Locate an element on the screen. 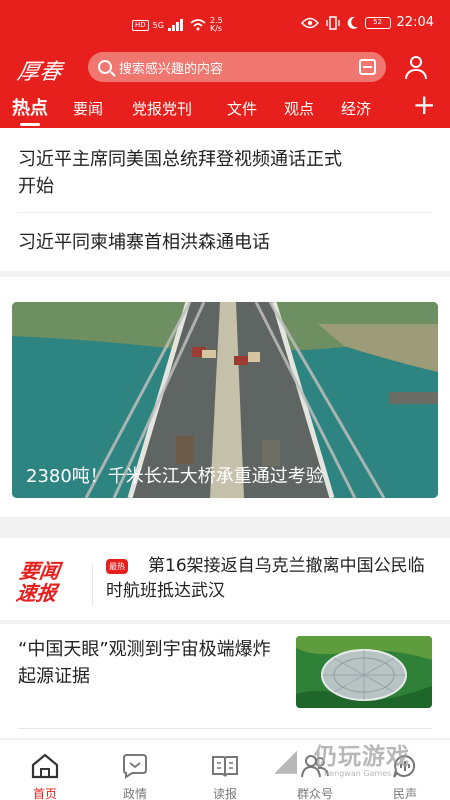  headline-item: 习近平主席同美国总统拜登视频通话正式 开始 is located at coordinates (225, 173).